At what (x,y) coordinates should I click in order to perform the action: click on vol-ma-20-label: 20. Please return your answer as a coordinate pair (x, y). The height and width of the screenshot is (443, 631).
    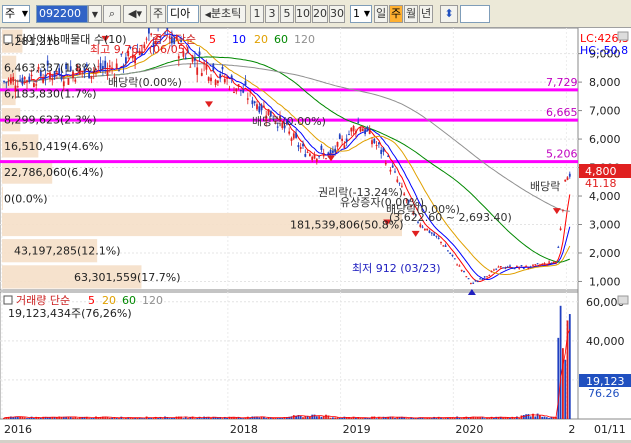
    Looking at the image, I should click on (109, 300).